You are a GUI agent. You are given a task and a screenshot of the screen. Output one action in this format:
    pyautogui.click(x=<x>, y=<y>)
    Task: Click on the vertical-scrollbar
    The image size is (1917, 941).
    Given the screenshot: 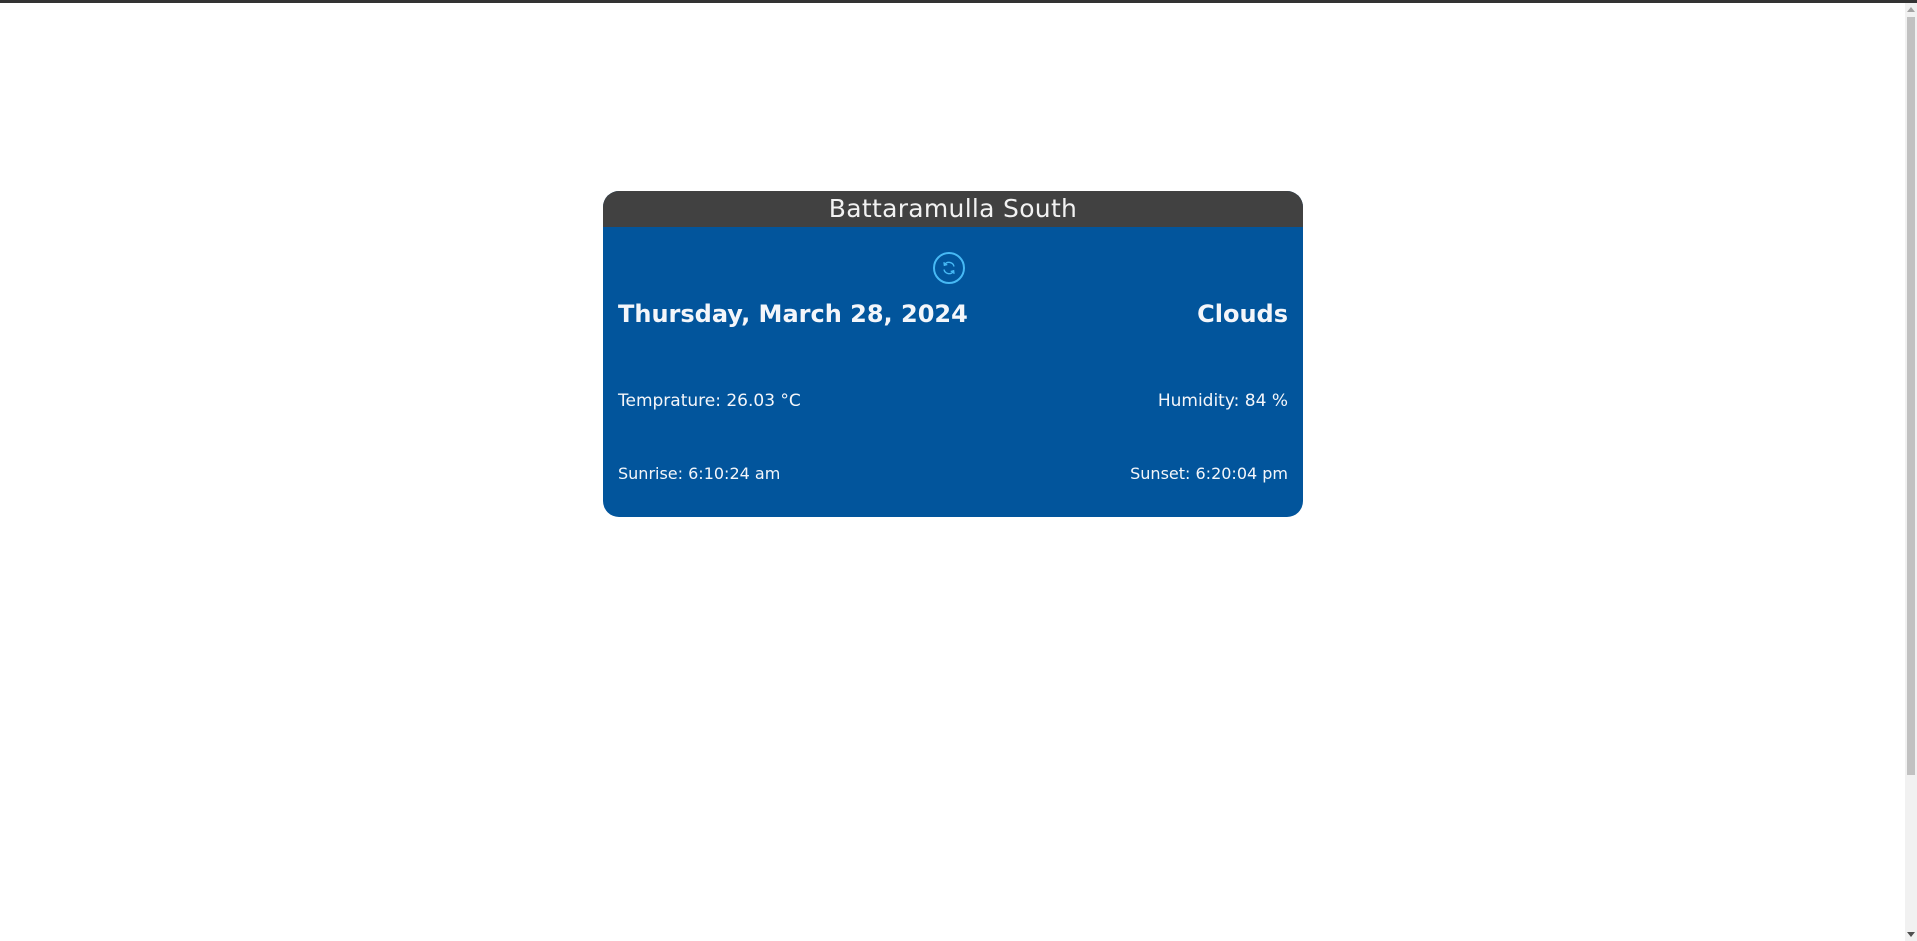 What is the action you would take?
    pyautogui.click(x=1911, y=472)
    